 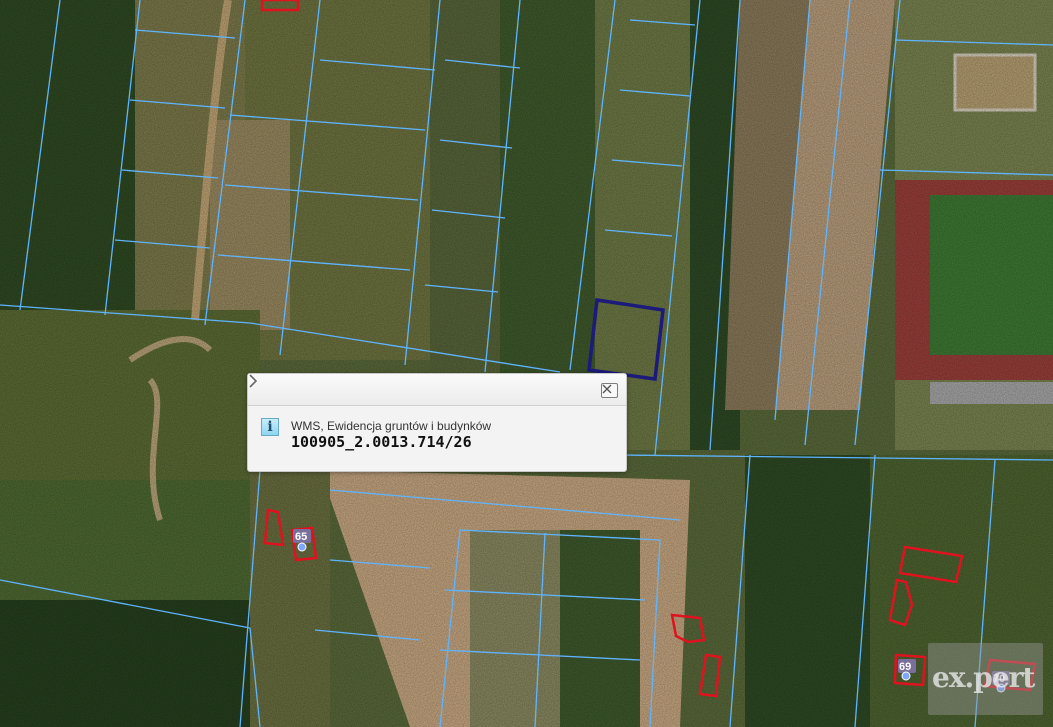 I want to click on info-icon: i, so click(x=270, y=427).